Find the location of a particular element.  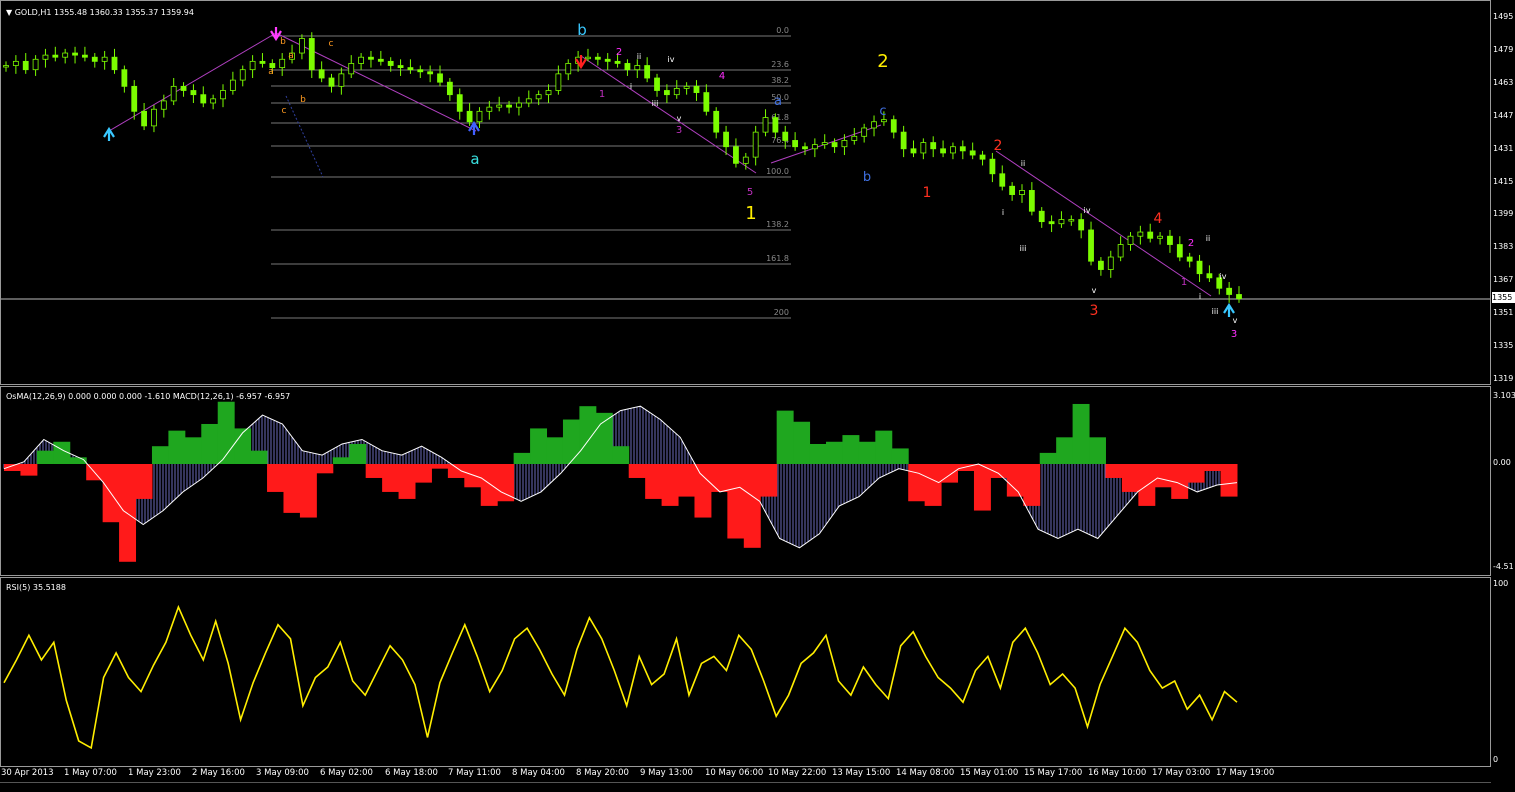

wave-label: iii is located at coordinates (655, 103).